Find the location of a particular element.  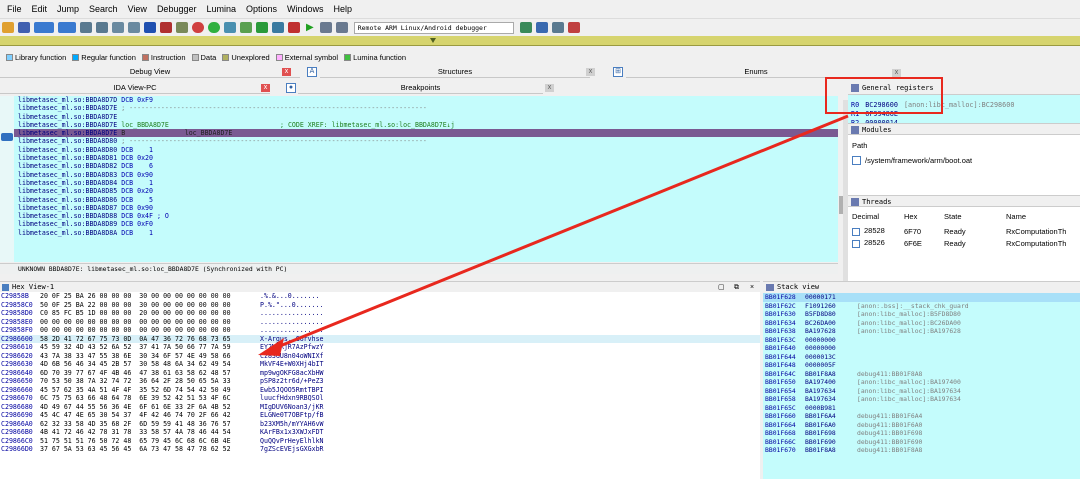

menu-item-help: Help is located at coordinates (343, 9).